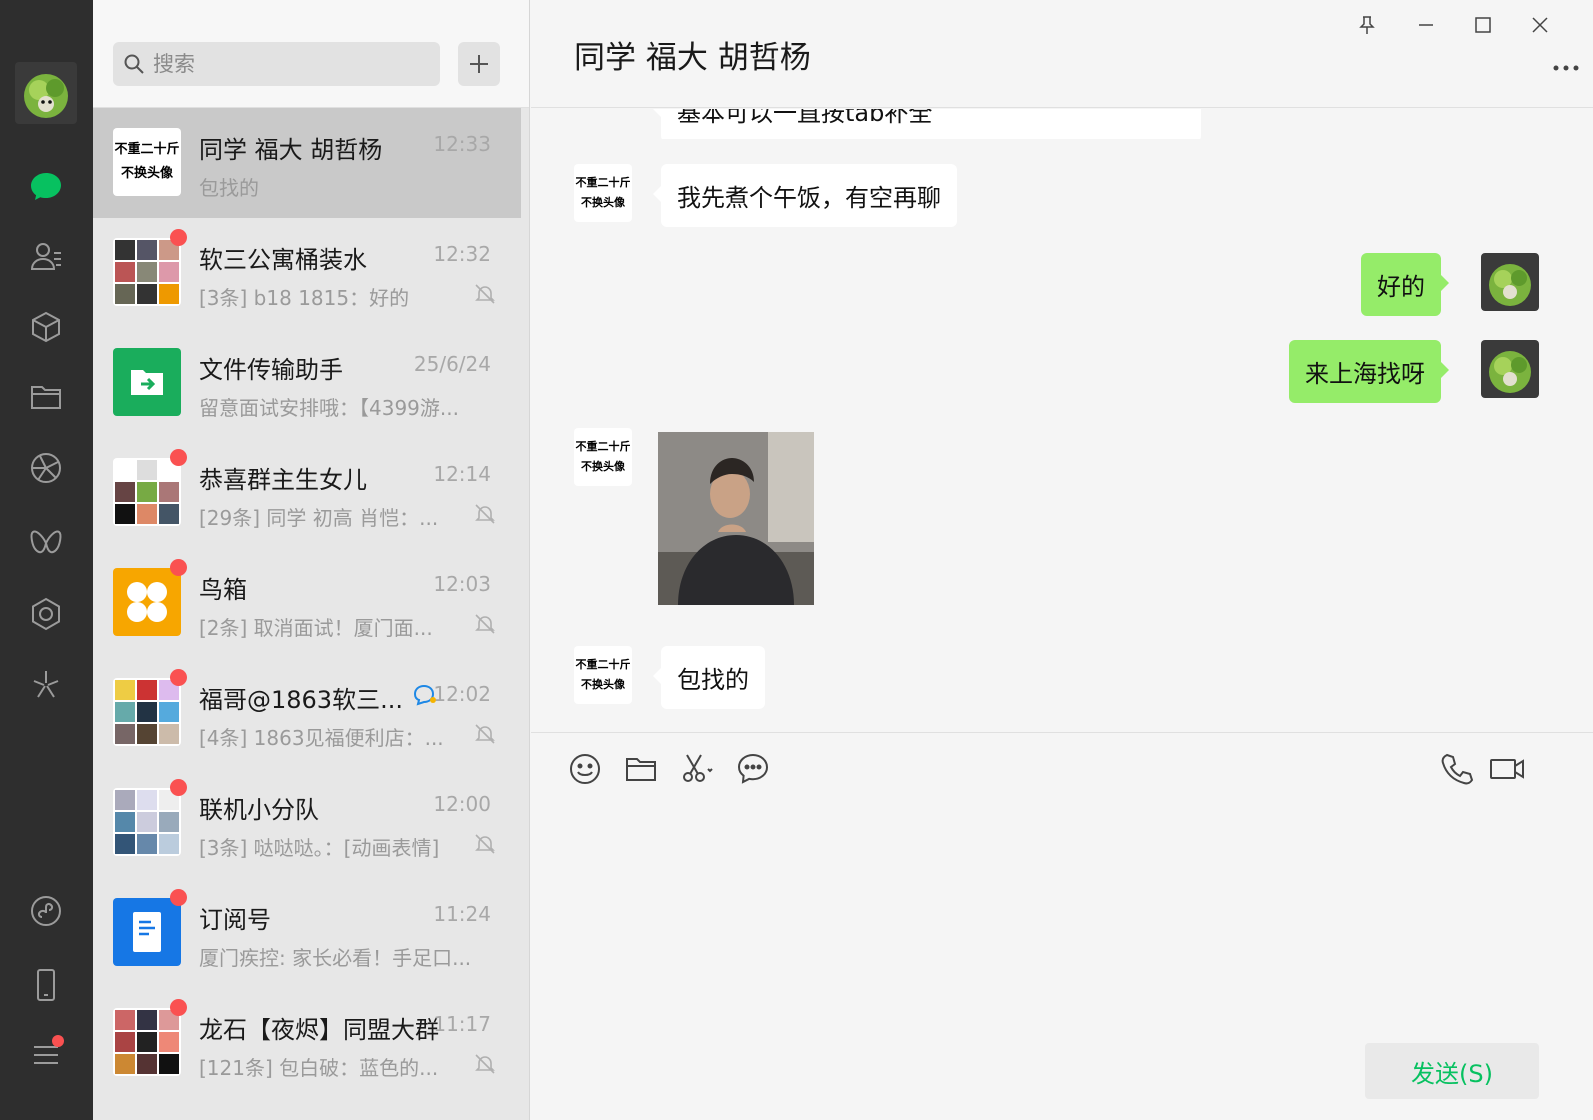 The width and height of the screenshot is (1593, 1120). Describe the element at coordinates (46, 543) in the screenshot. I see `channels-icon` at that location.